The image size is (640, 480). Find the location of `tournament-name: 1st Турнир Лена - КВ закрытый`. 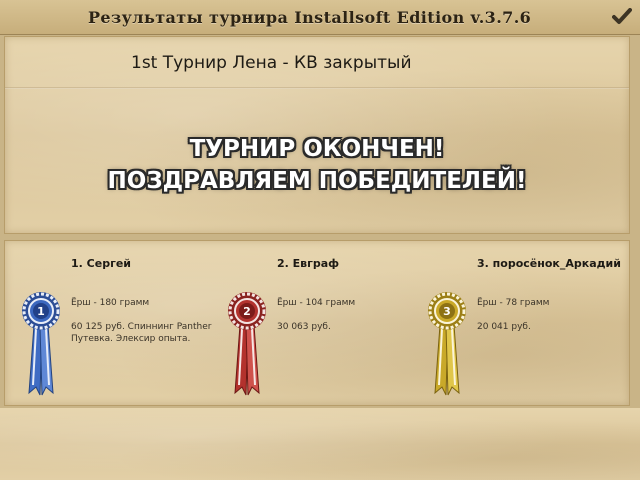

tournament-name: 1st Турнир Лена - КВ закрытый is located at coordinates (271, 63).